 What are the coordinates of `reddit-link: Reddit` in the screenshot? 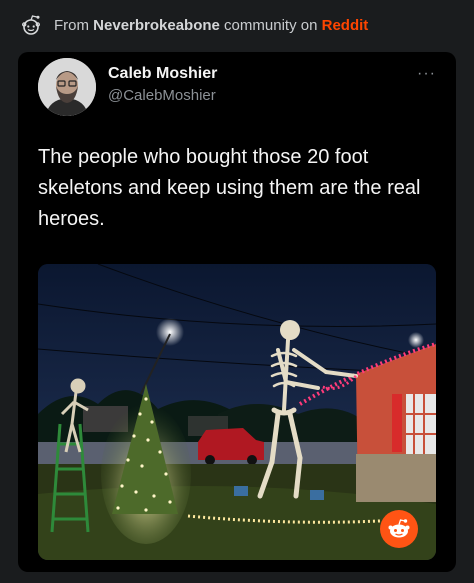 It's located at (345, 25).